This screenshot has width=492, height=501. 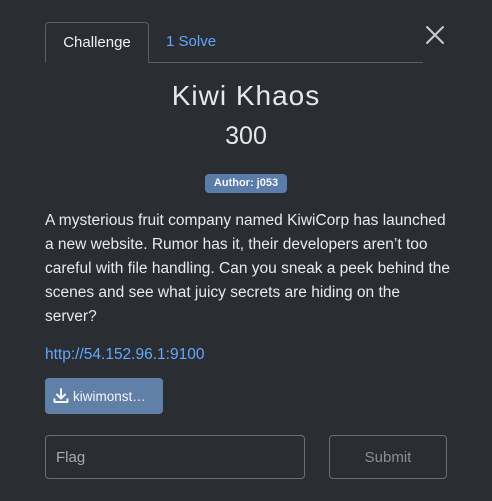 I want to click on close-button, so click(x=435, y=35).